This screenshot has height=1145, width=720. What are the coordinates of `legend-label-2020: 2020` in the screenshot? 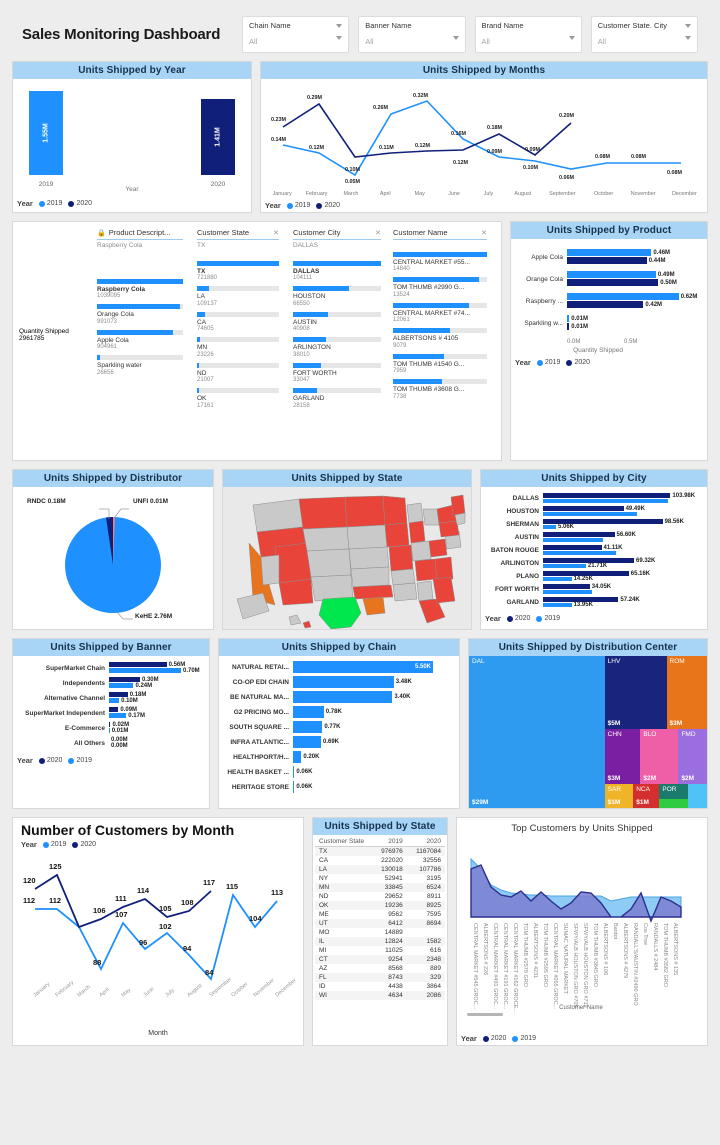 It's located at (582, 362).